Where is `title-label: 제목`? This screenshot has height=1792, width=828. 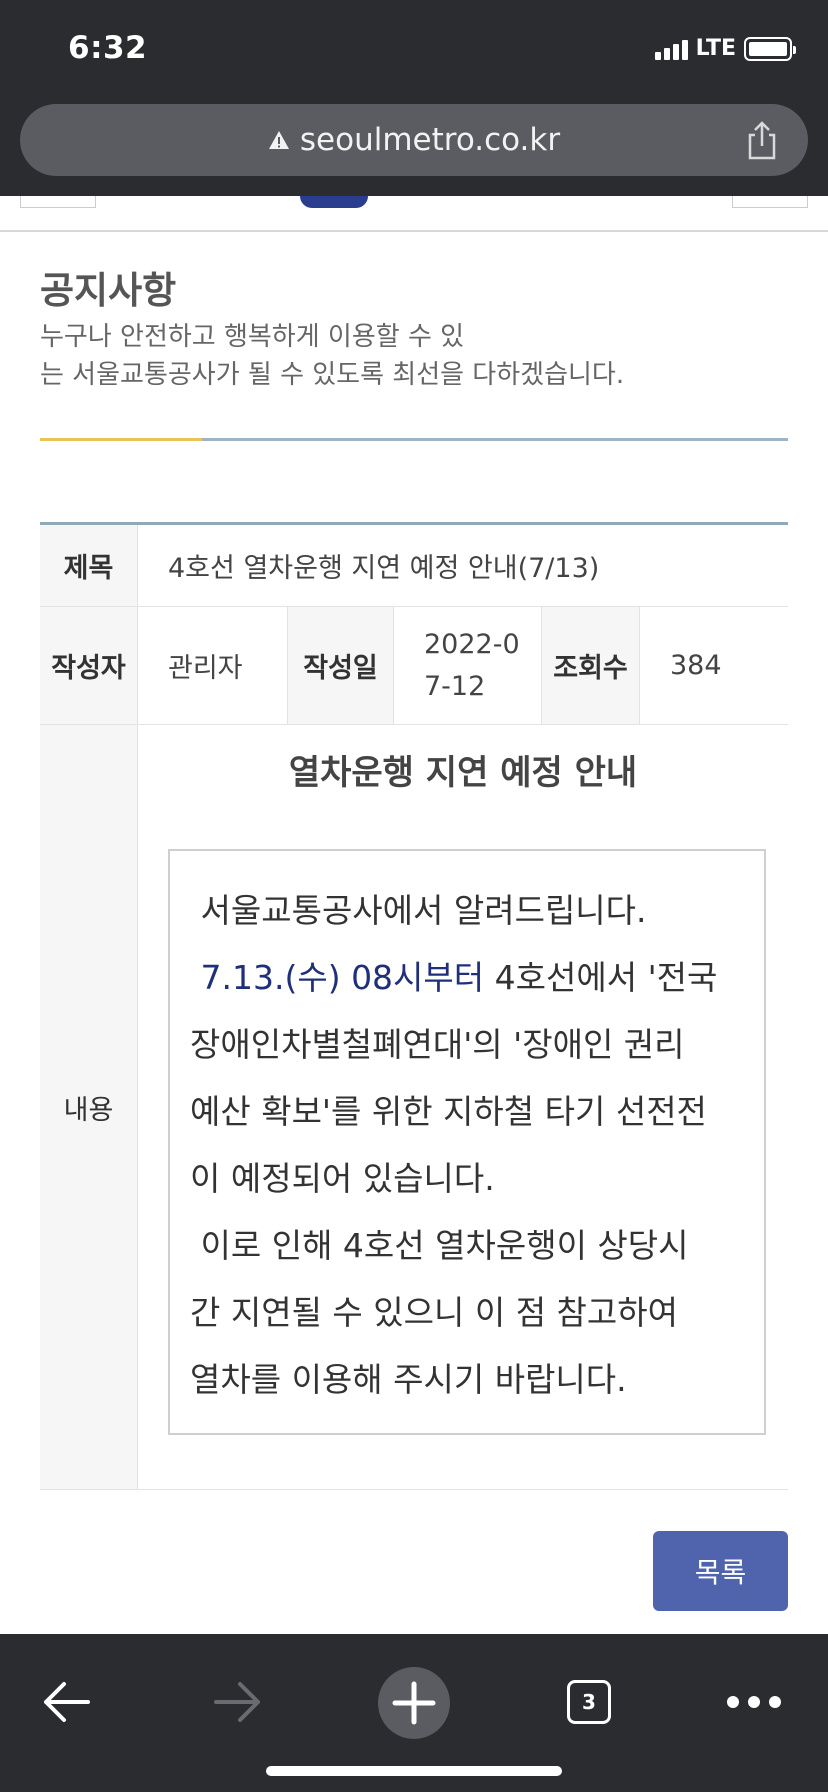 title-label: 제목 is located at coordinates (89, 565).